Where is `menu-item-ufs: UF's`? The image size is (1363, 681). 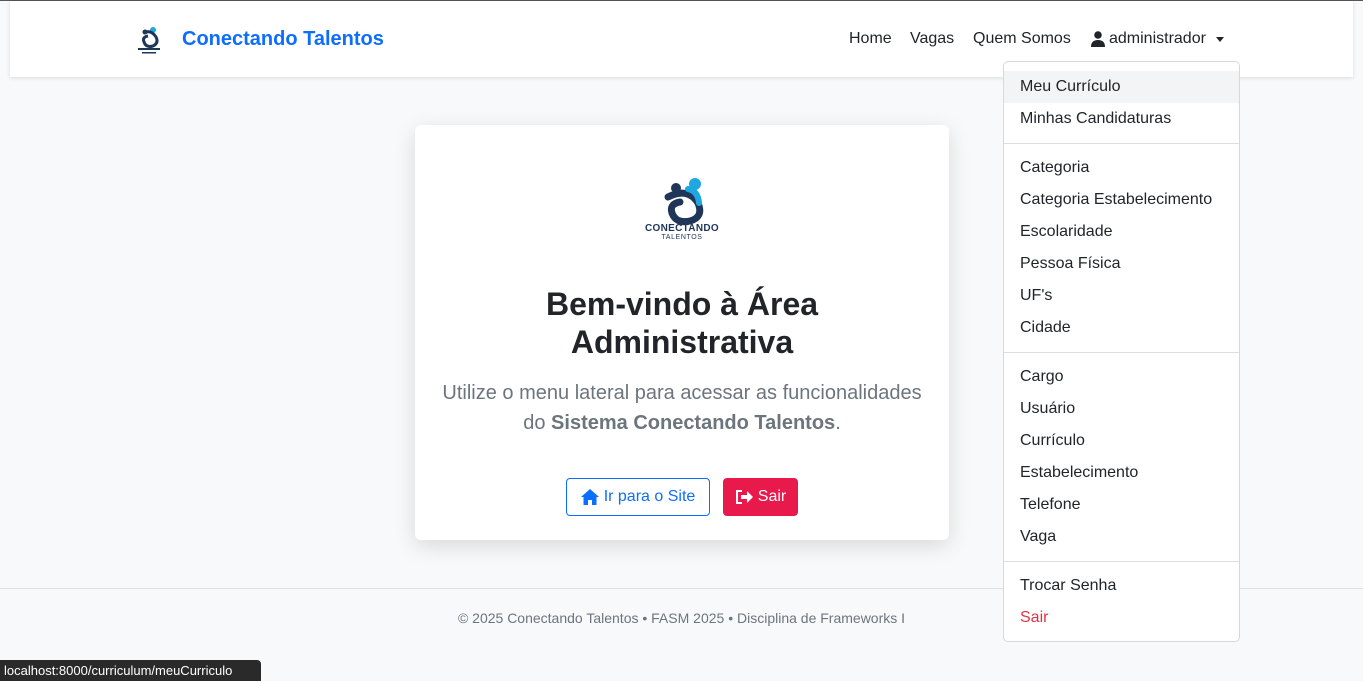
menu-item-ufs: UF's is located at coordinates (1121, 296).